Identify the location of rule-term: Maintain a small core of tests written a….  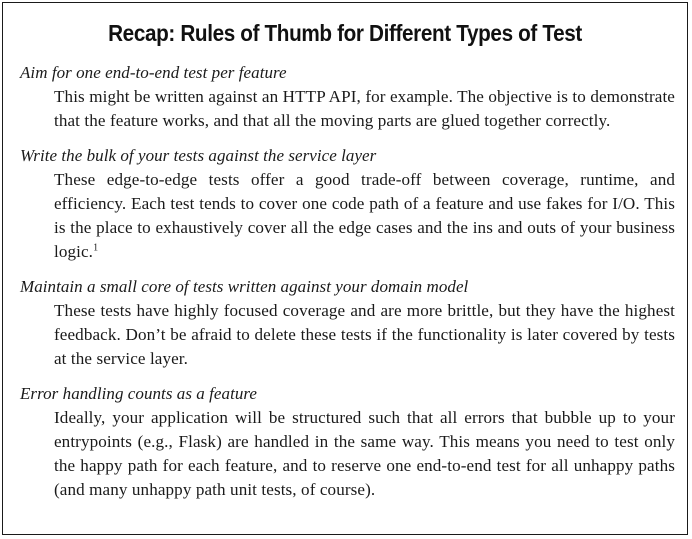
(244, 286).